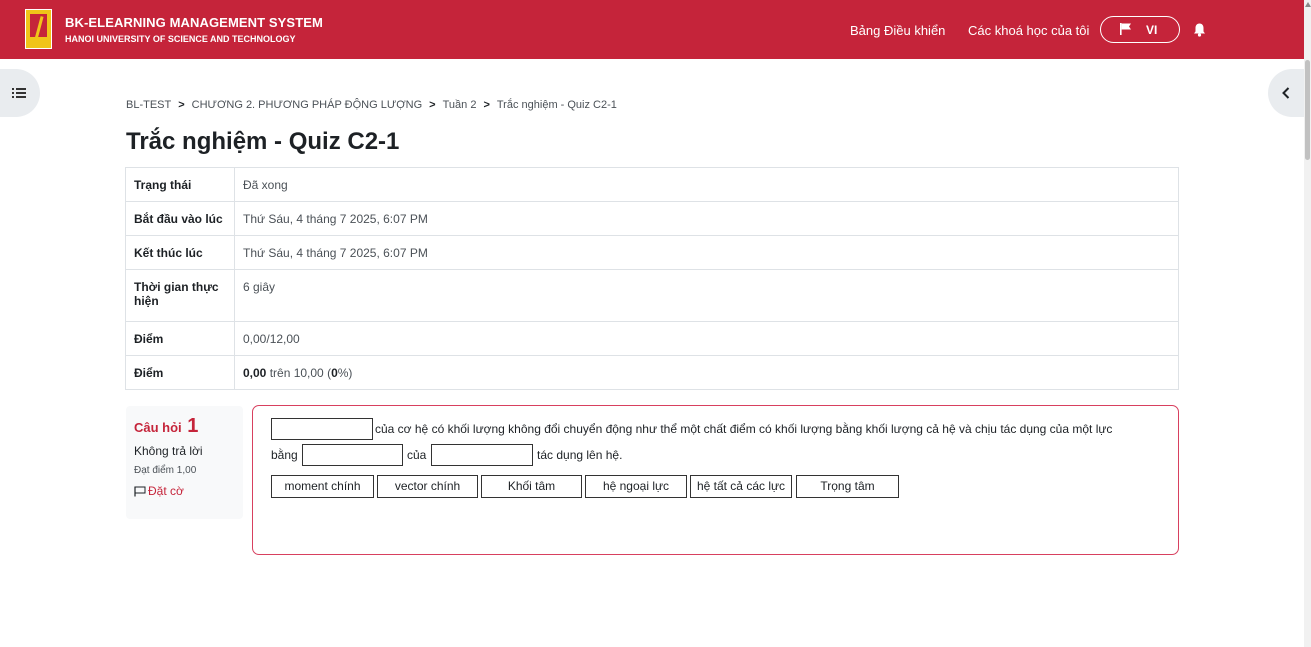  Describe the element at coordinates (417, 455) in the screenshot. I see `question-text-part3: của` at that location.